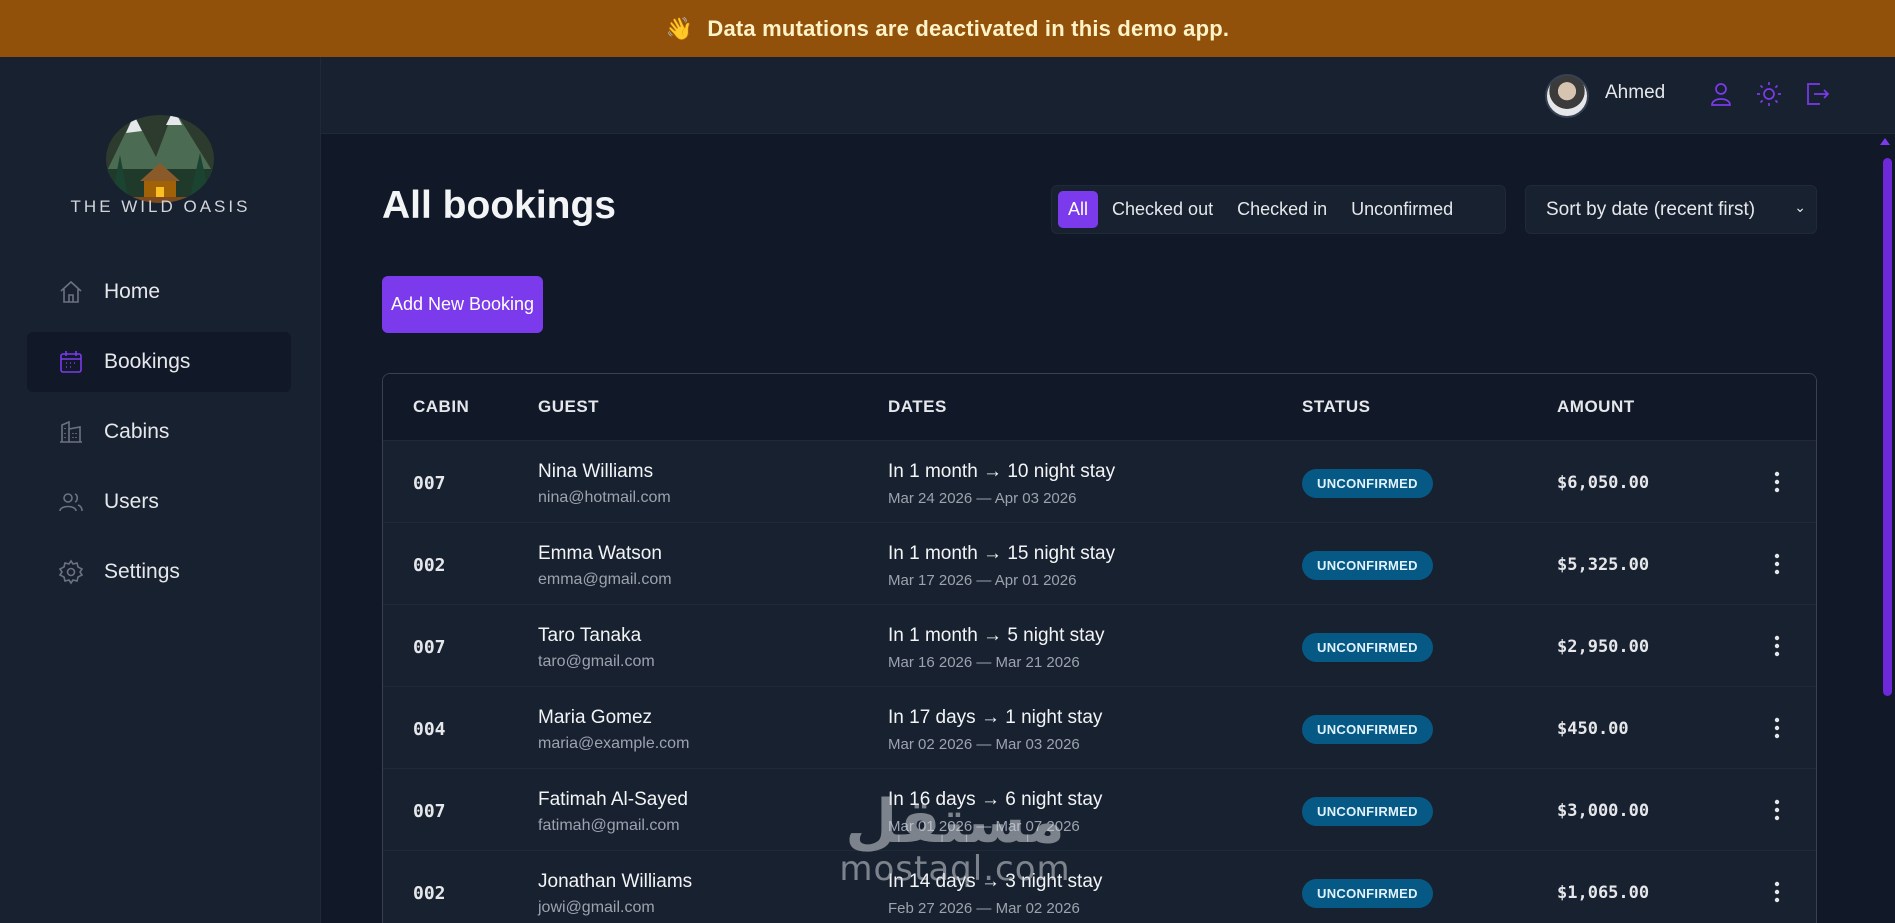 This screenshot has height=923, width=1895. I want to click on add-new-booking-button: Add New Booking, so click(462, 304).